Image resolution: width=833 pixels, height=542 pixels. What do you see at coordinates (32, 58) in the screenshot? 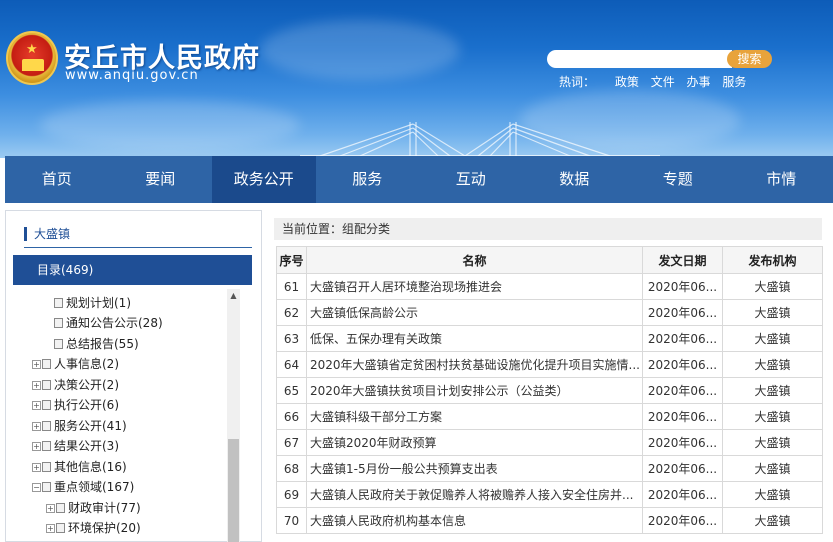
I see `national-emblem-icon: ★` at bounding box center [32, 58].